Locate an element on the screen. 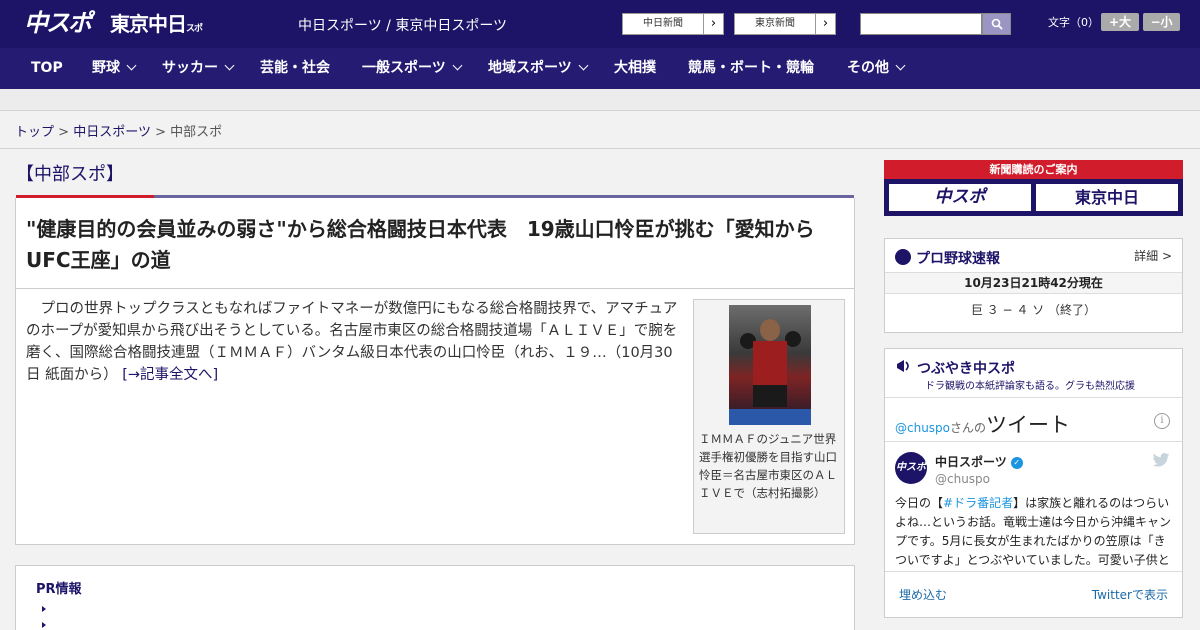  nav-item-label: 地域スポーツ is located at coordinates (530, 68).